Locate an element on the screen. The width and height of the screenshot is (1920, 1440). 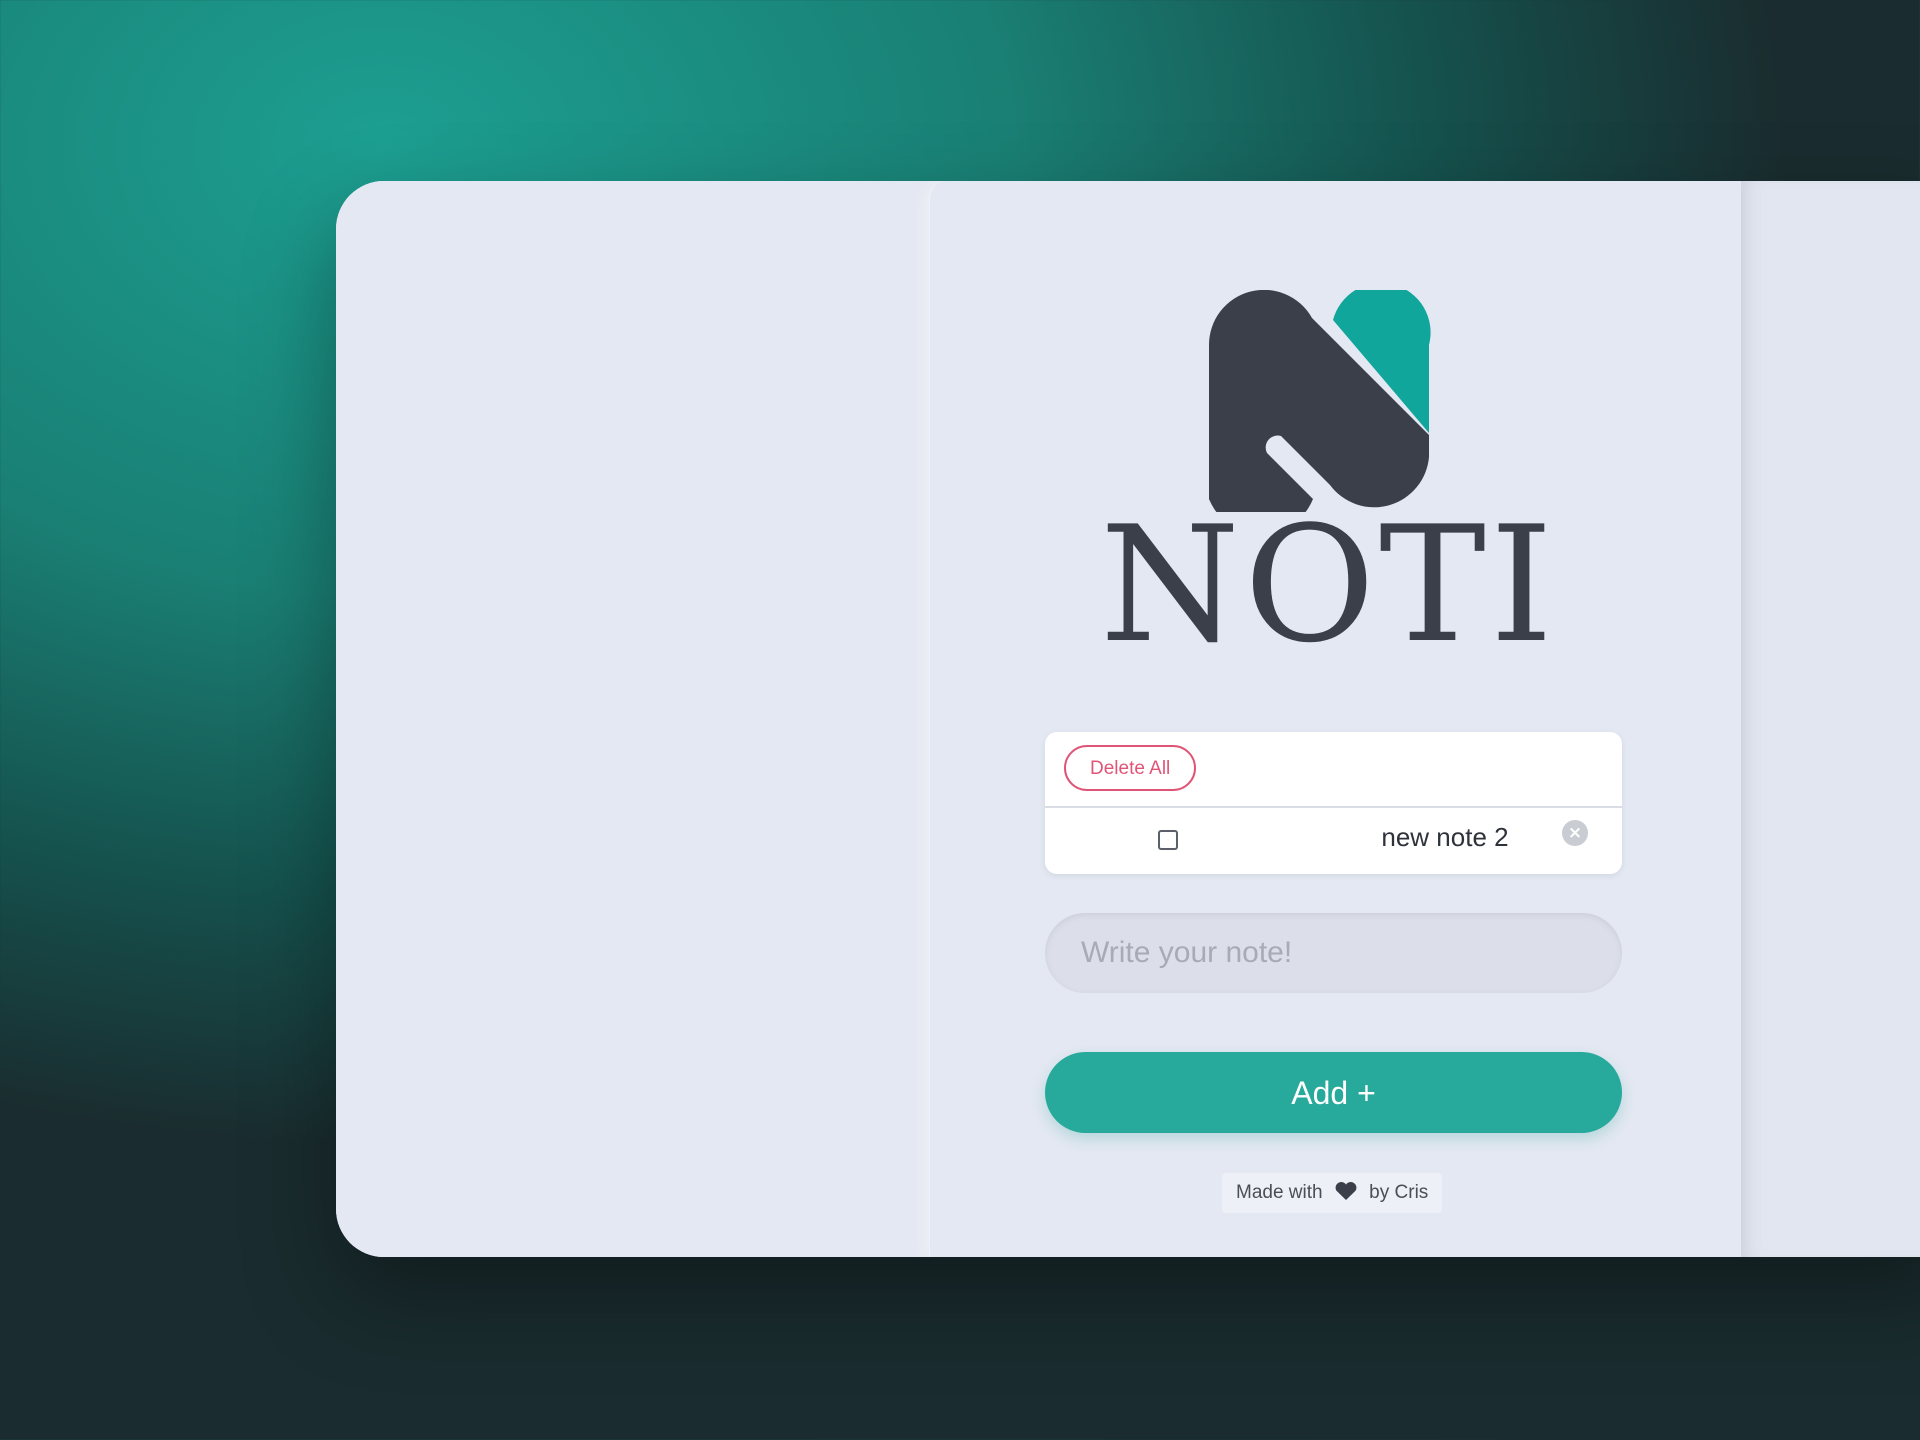
footer-credit: Made with by Cris is located at coordinates (1332, 1193).